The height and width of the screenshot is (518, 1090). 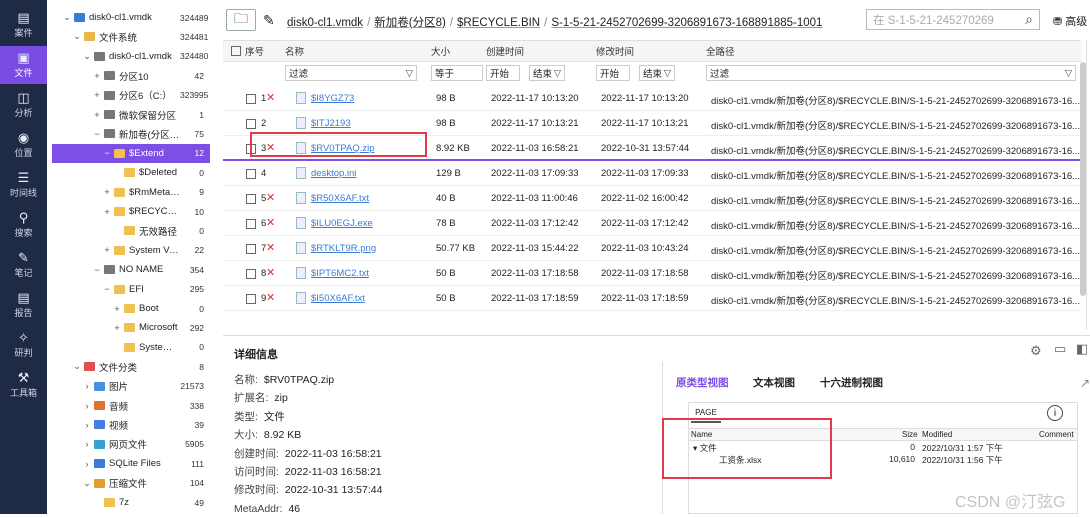 I want to click on nav-item-0: ▤ 案件, so click(x=23, y=25).